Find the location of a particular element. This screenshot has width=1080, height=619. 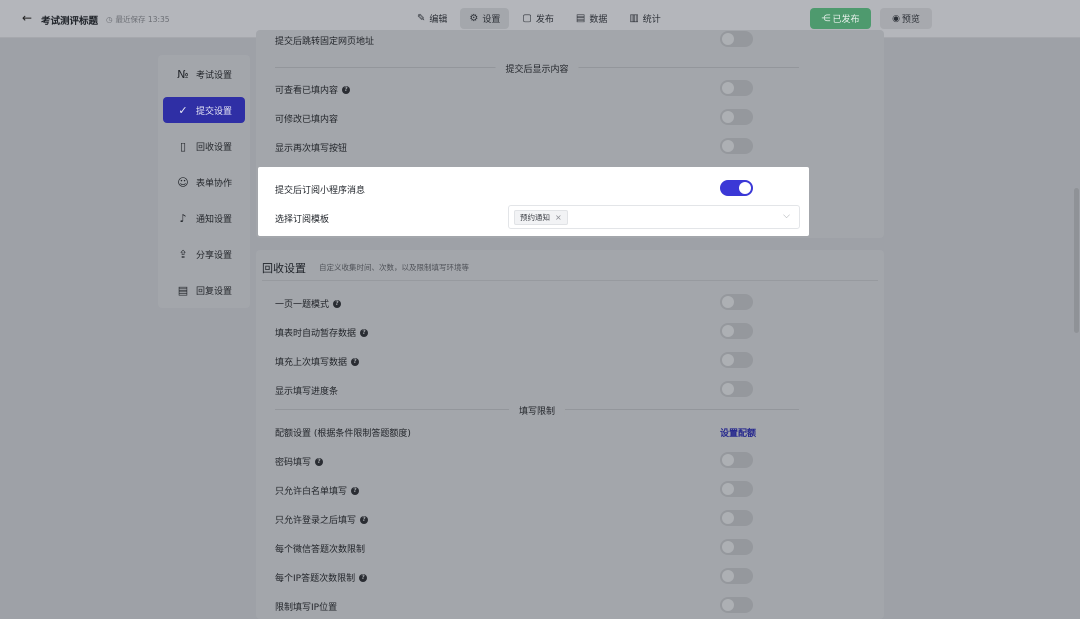

published-button: ⋲ 已发布 is located at coordinates (840, 18).